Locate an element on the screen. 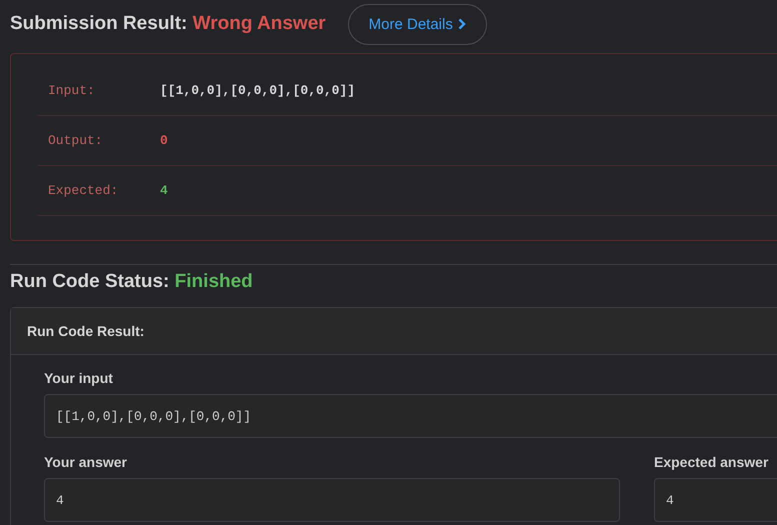  result-label: Output: is located at coordinates (76, 140).